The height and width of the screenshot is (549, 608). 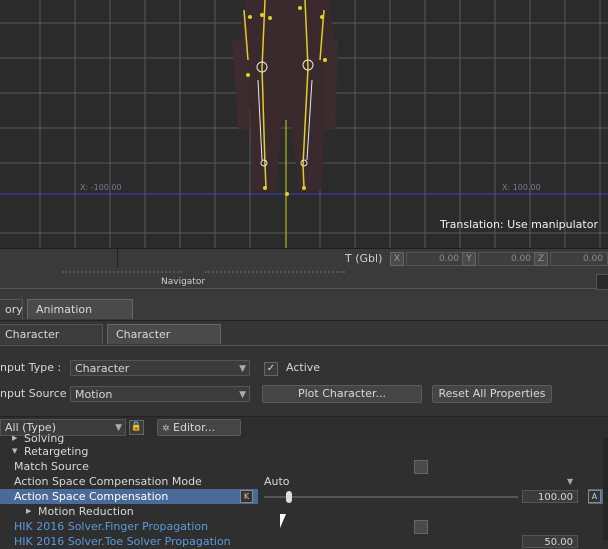 I want to click on match-source-checkbox, so click(x=421, y=467).